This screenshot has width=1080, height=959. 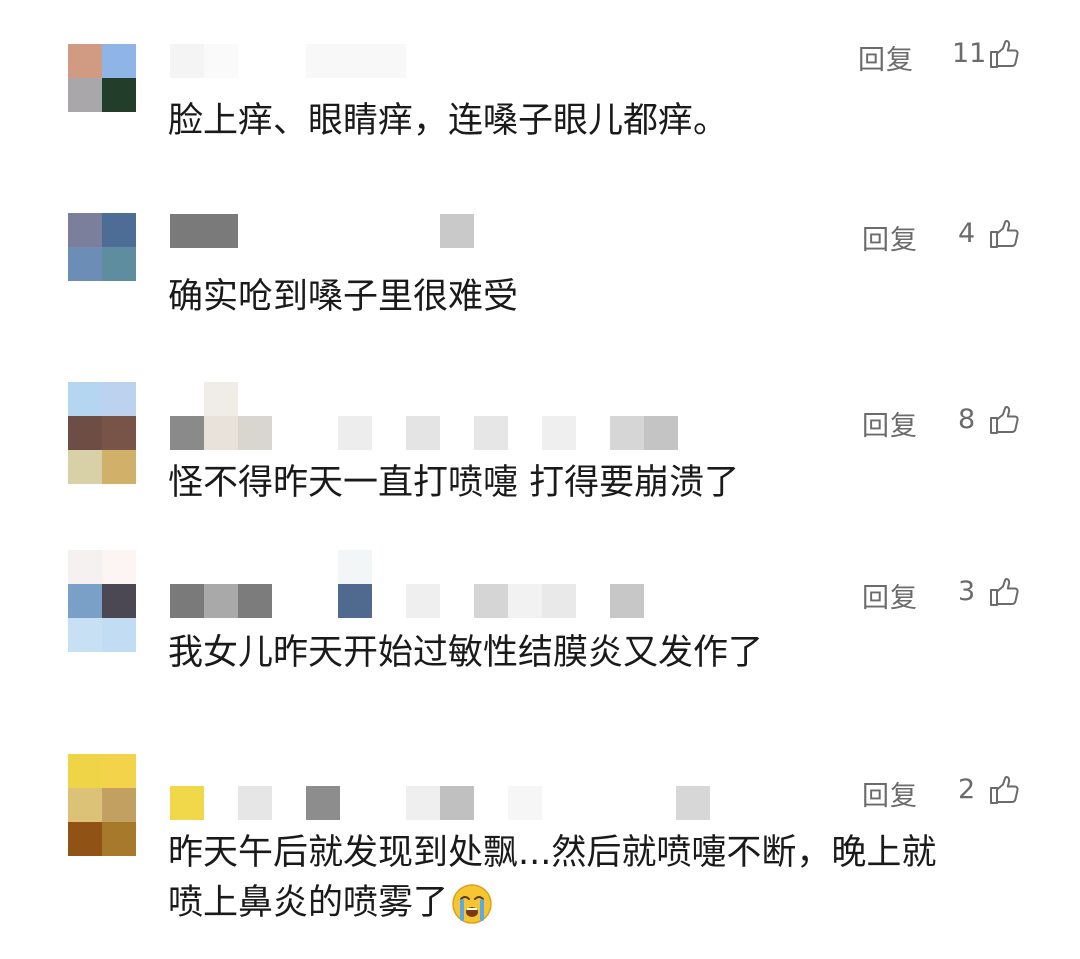 I want to click on crying-face-icon, so click(x=472, y=904).